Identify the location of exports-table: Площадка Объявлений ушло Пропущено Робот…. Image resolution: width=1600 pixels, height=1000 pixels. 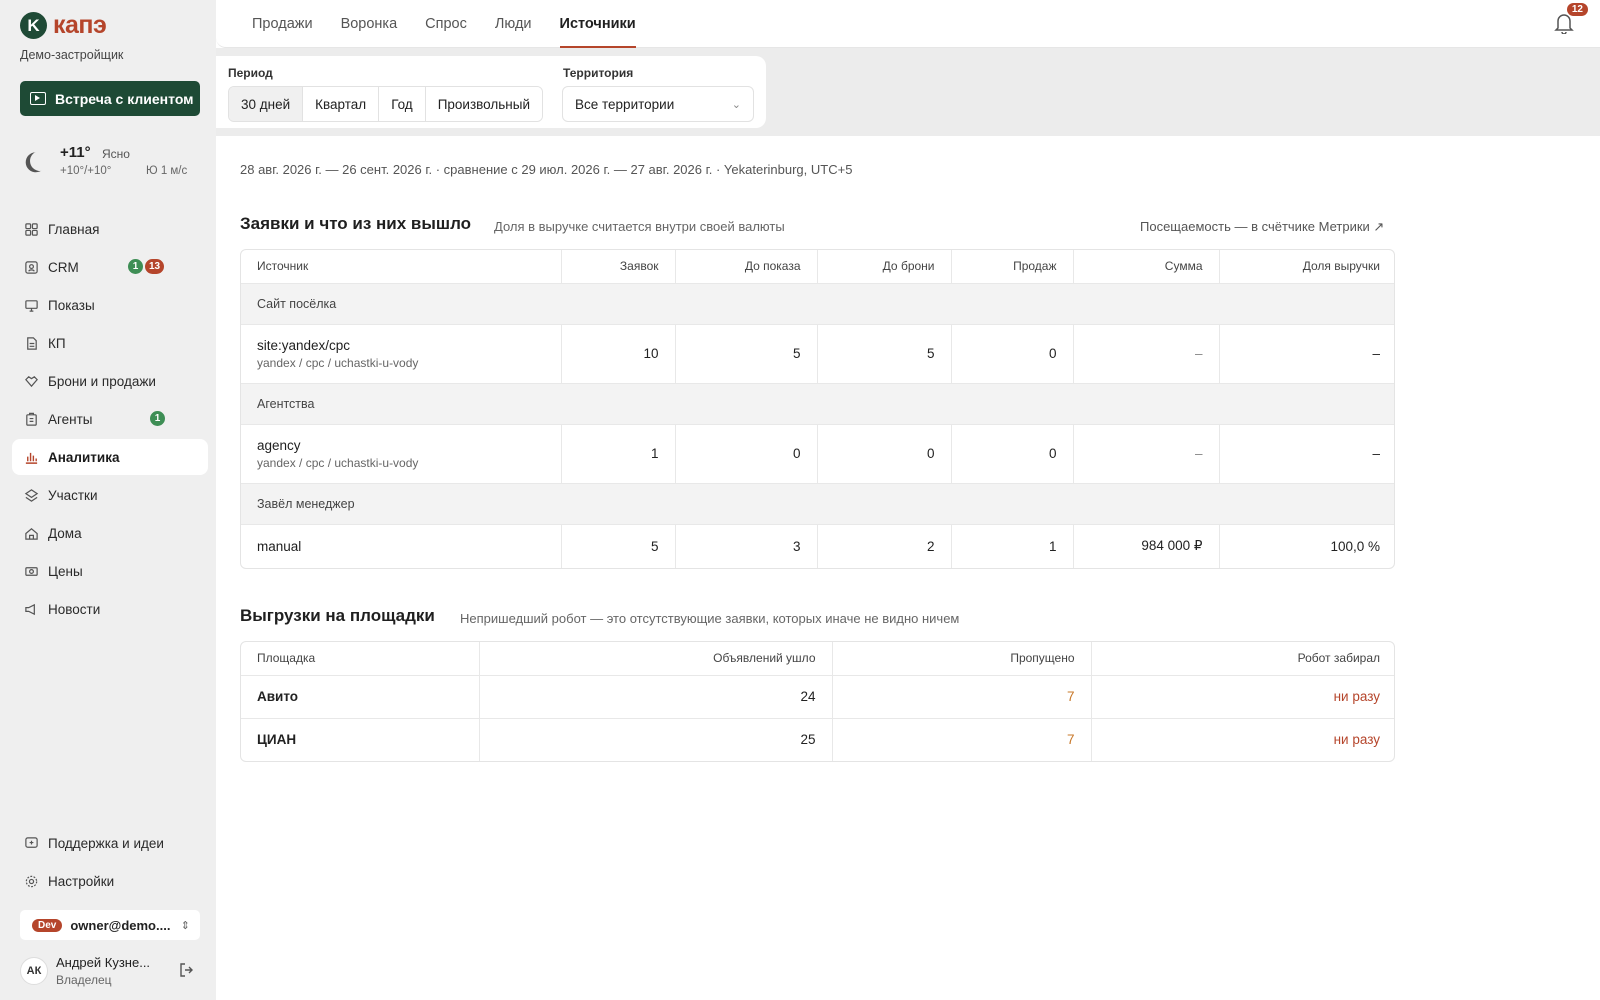
(817, 701).